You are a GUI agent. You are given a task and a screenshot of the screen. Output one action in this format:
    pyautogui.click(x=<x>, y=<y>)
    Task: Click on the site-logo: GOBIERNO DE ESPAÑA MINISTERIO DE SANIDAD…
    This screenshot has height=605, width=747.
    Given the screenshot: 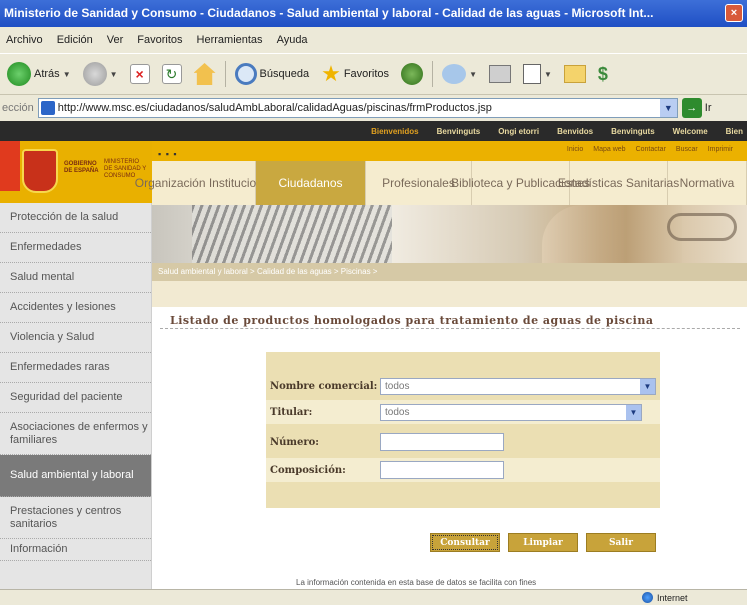 What is the action you would take?
    pyautogui.click(x=76, y=172)
    